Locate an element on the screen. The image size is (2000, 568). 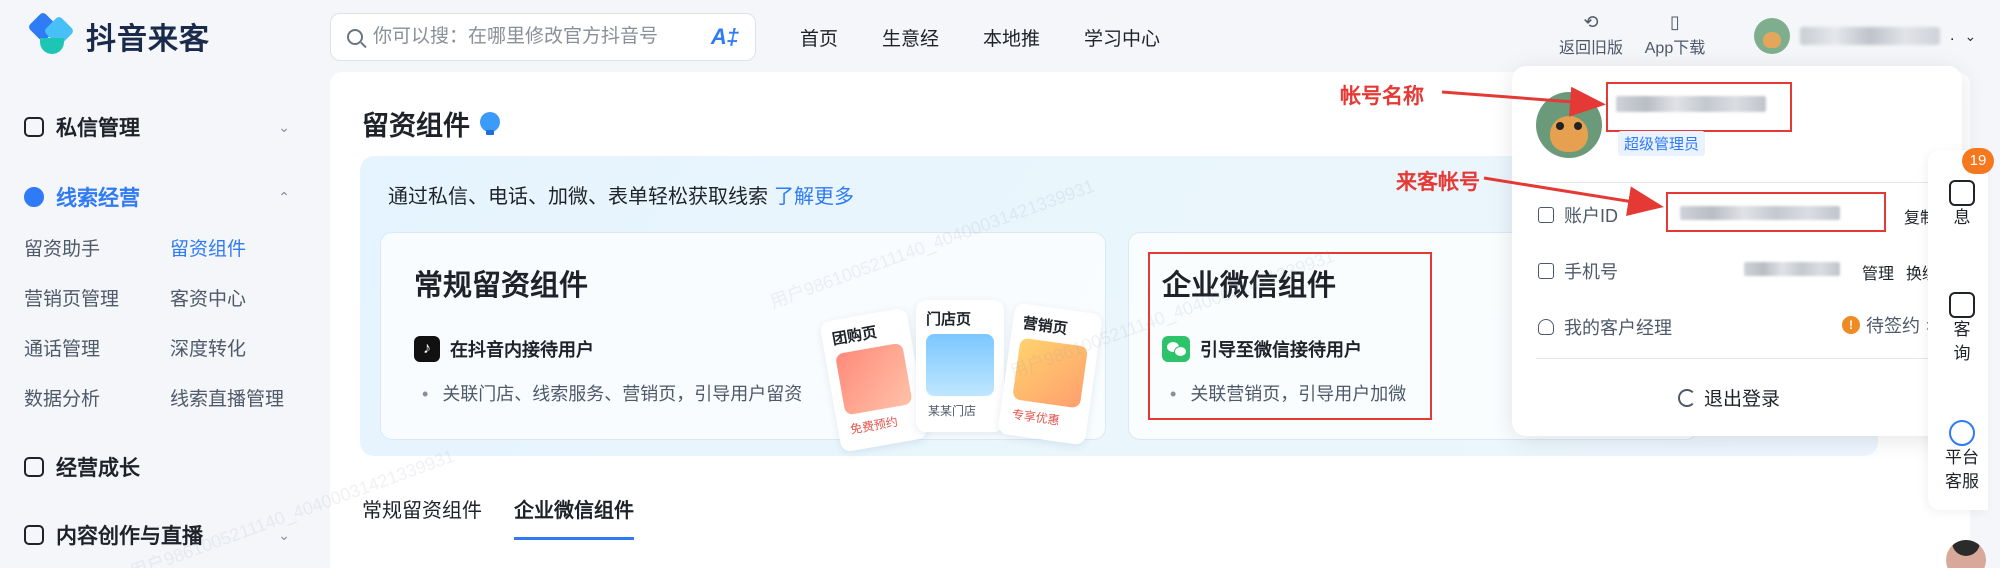
card-feature-label: 在抖音内接待用户 is located at coordinates (522, 350).